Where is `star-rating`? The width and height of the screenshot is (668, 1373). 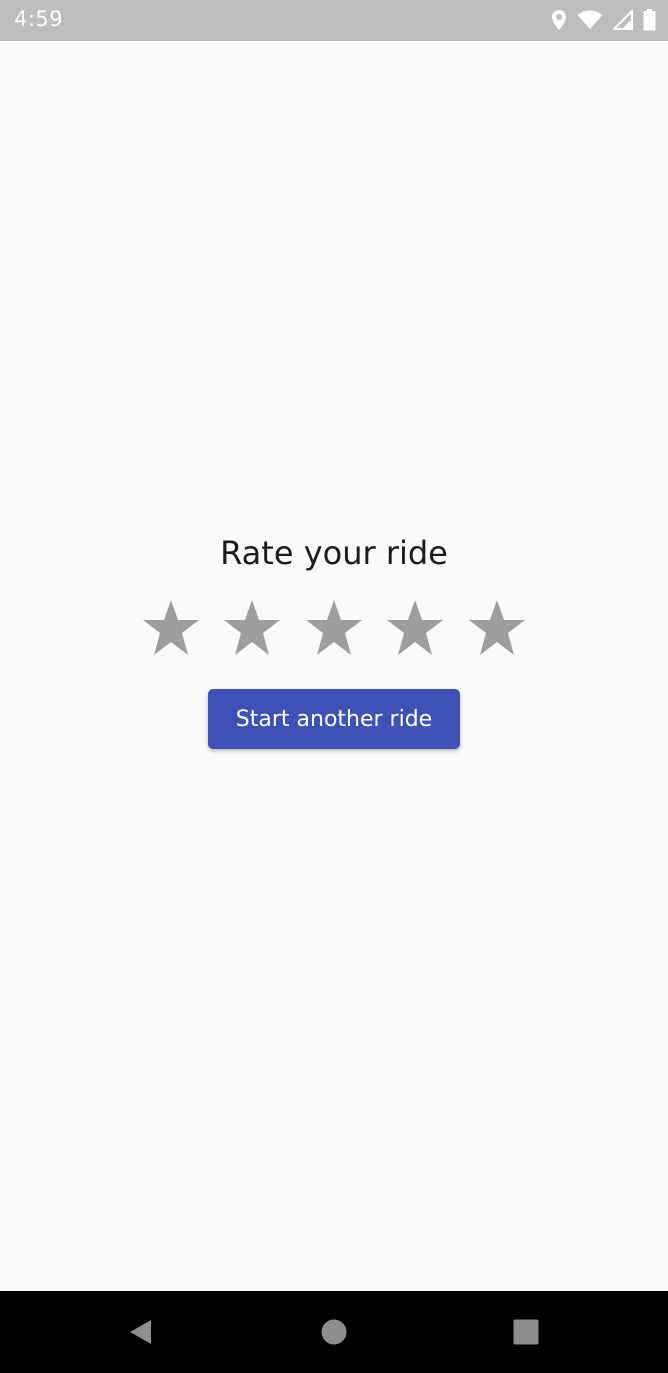 star-rating is located at coordinates (334, 628).